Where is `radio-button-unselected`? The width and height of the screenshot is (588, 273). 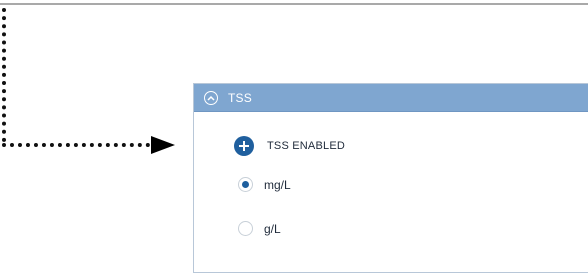 radio-button-unselected is located at coordinates (245, 228).